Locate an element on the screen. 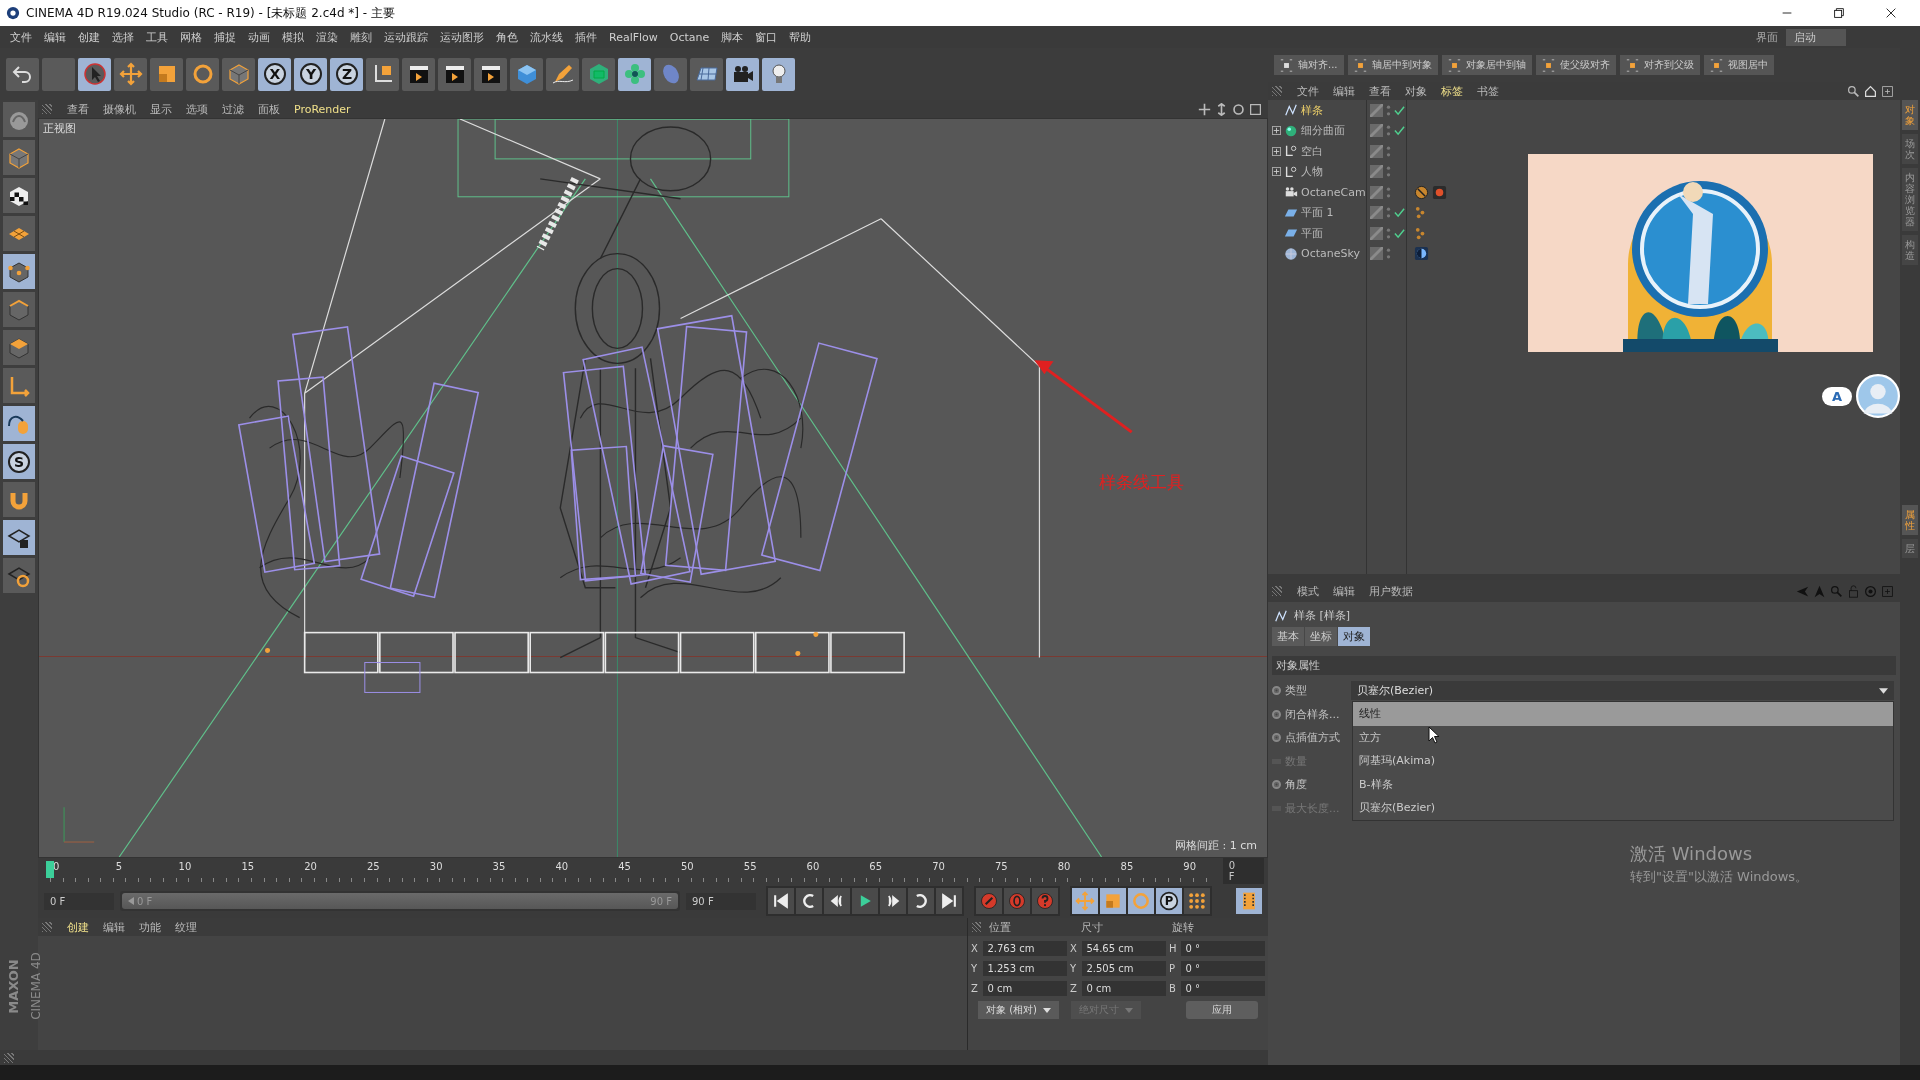 This screenshot has width=1920, height=1080. menu-item: 选择 is located at coordinates (123, 37).